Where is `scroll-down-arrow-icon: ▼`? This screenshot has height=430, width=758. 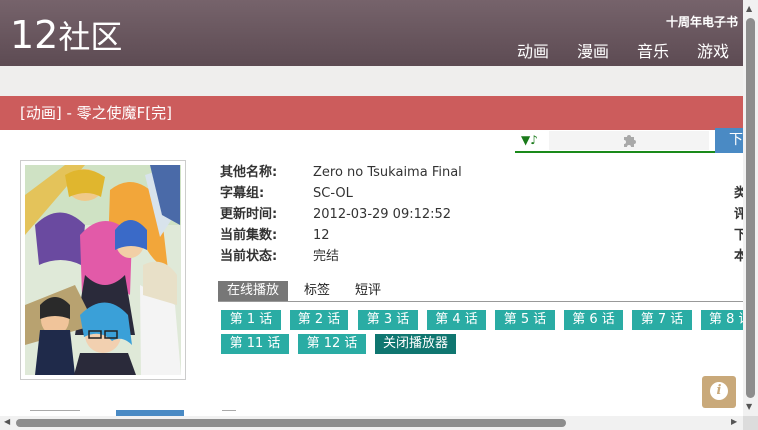
scroll-down-arrow-icon: ▼ is located at coordinates (749, 406).